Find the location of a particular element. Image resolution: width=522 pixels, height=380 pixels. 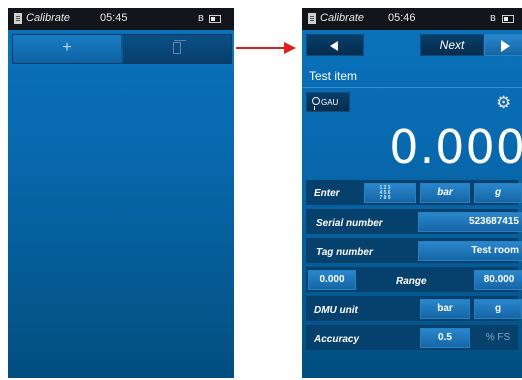

search-icon is located at coordinates (316, 103).